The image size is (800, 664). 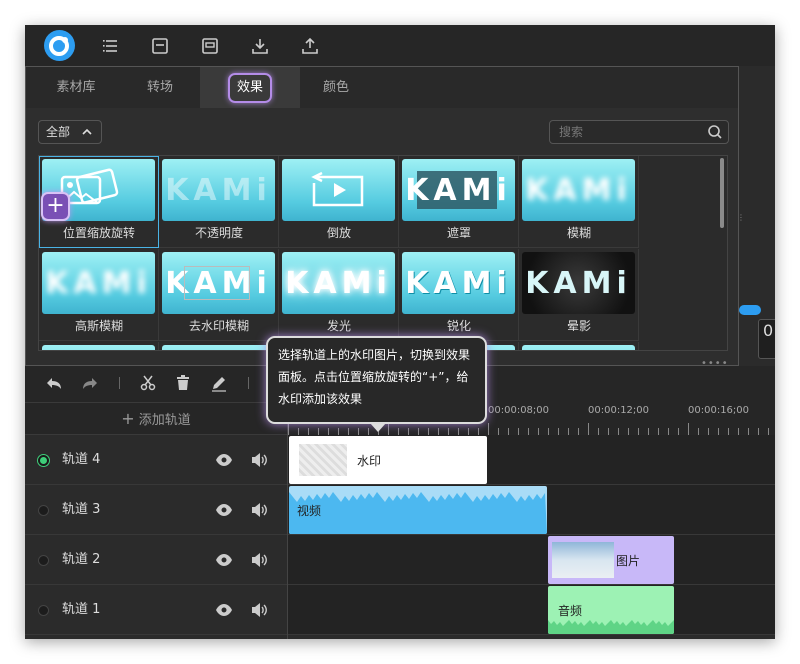 I want to click on effect-card: KAMi 去水印模糊, so click(x=219, y=295).